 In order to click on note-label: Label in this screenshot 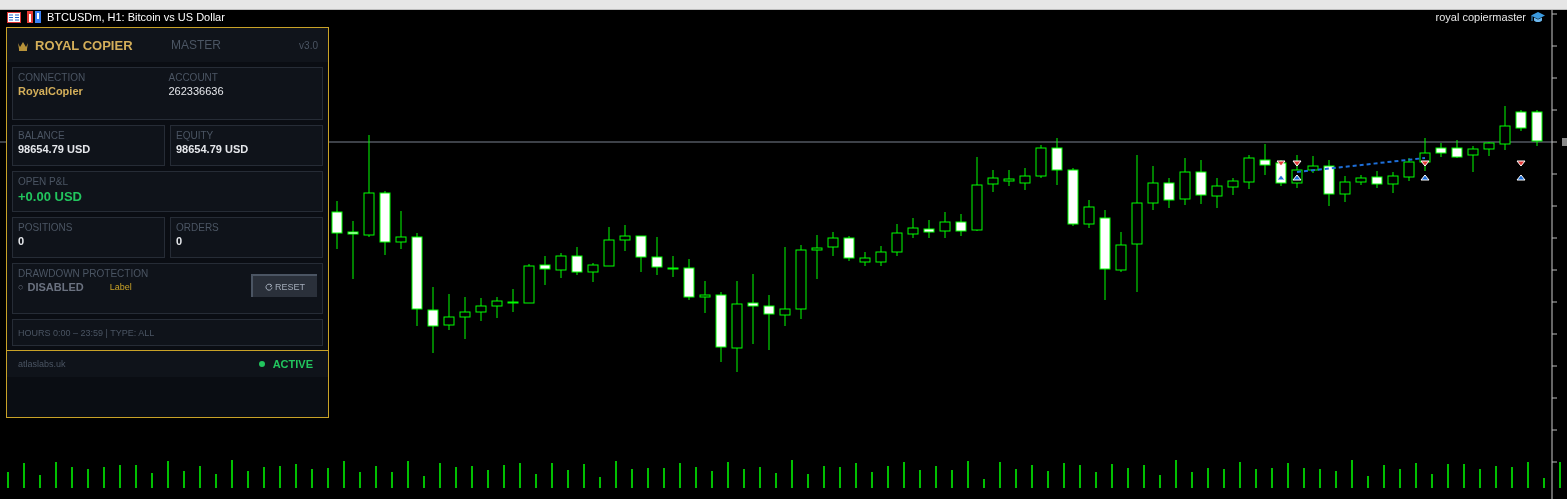, I will do `click(120, 287)`.